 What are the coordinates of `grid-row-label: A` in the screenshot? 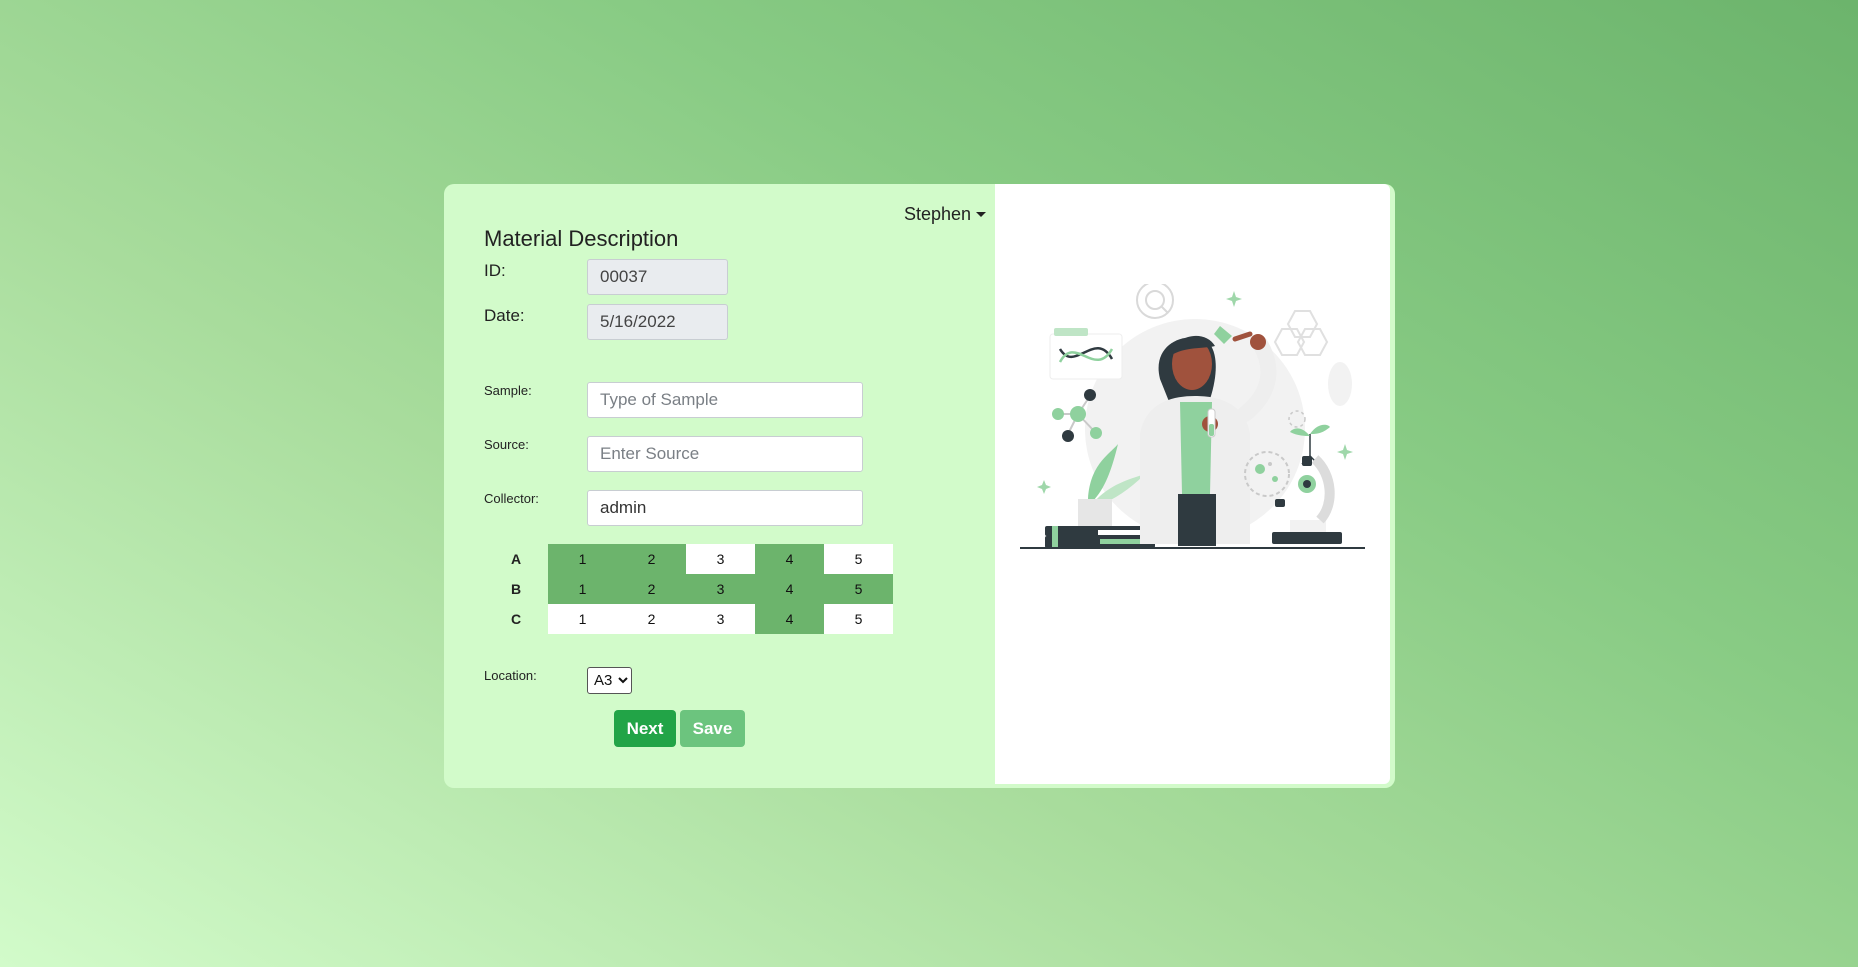 It's located at (516, 559).